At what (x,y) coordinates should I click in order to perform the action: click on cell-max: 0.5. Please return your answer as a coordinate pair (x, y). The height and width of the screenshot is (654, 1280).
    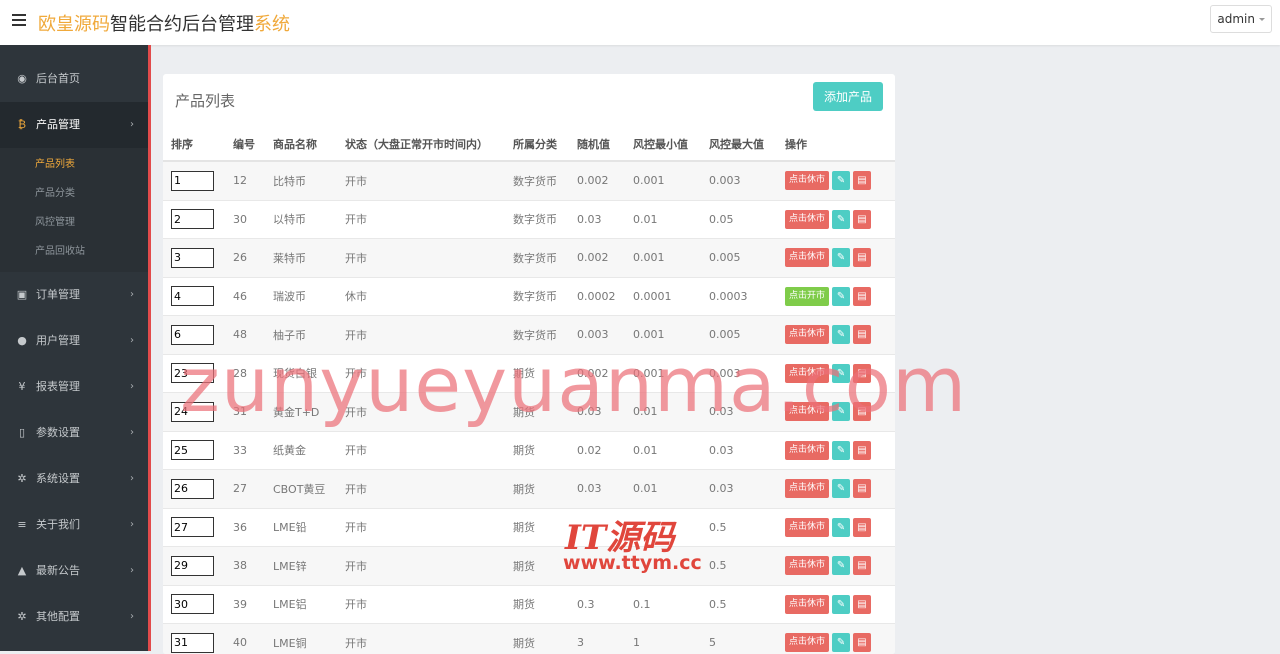
    Looking at the image, I should click on (747, 604).